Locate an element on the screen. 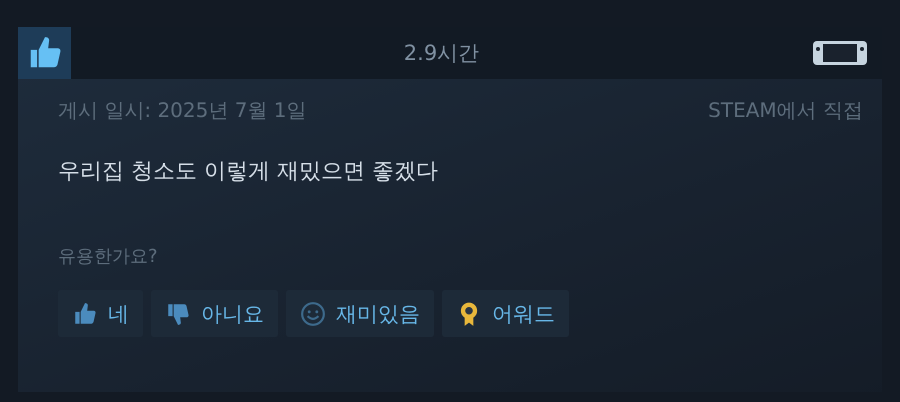 This screenshot has width=900, height=402. yes-button: 네 is located at coordinates (100, 313).